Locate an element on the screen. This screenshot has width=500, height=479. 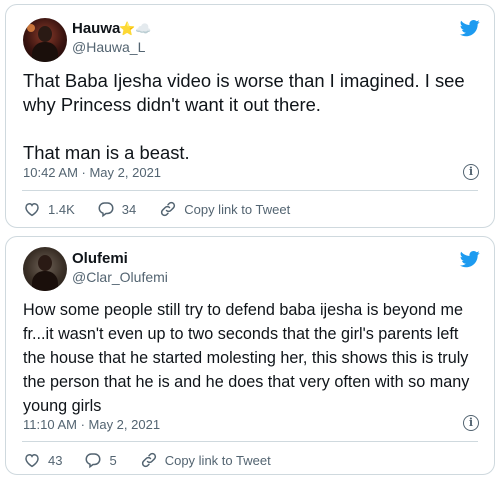
author-handle: @Hauwa_L is located at coordinates (108, 47).